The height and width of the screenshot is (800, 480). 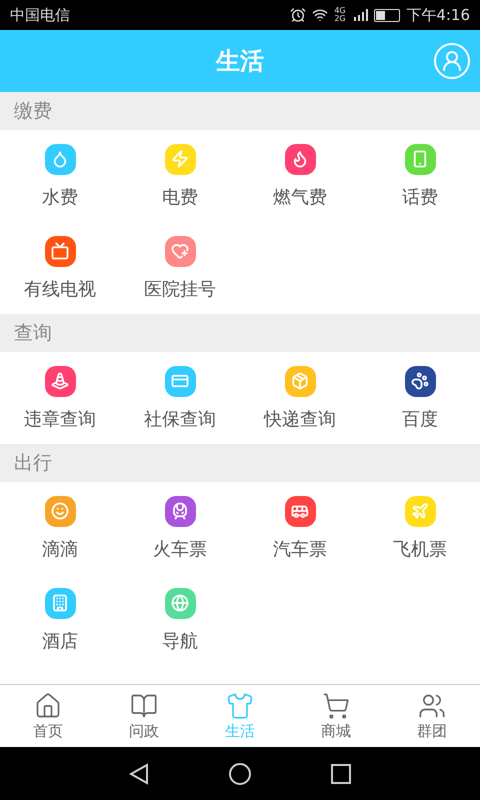 What do you see at coordinates (144, 706) in the screenshot?
I see `book-icon` at bounding box center [144, 706].